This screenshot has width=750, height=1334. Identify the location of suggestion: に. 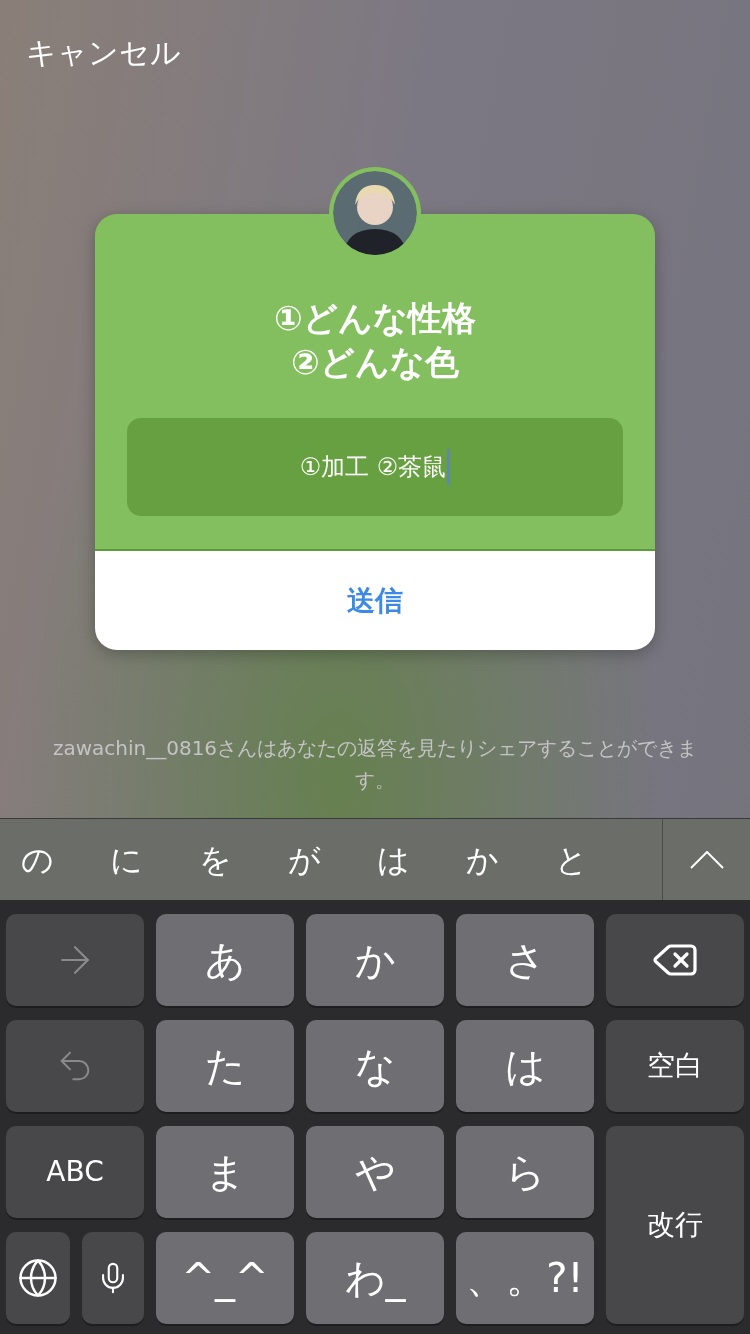
(126, 859).